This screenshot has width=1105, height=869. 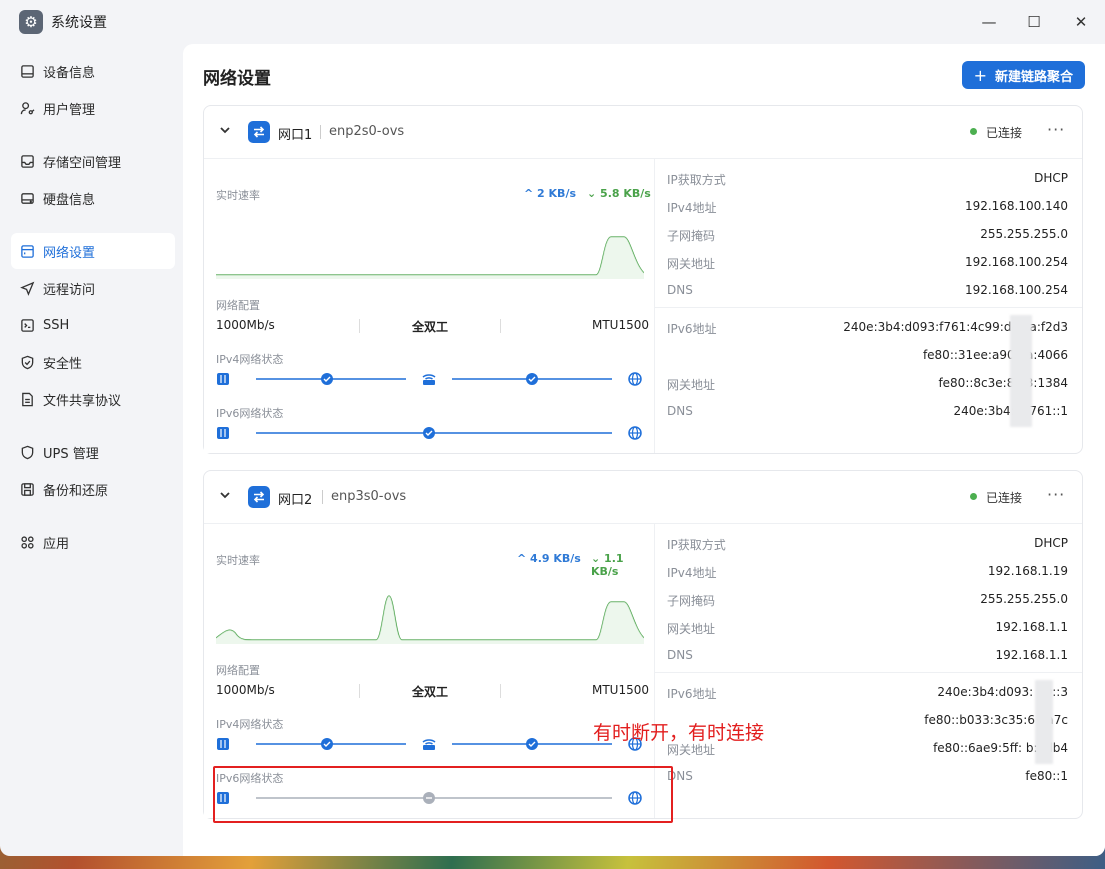 I want to click on info-row: IPv4地址 192.168.1.19, so click(x=867, y=574).